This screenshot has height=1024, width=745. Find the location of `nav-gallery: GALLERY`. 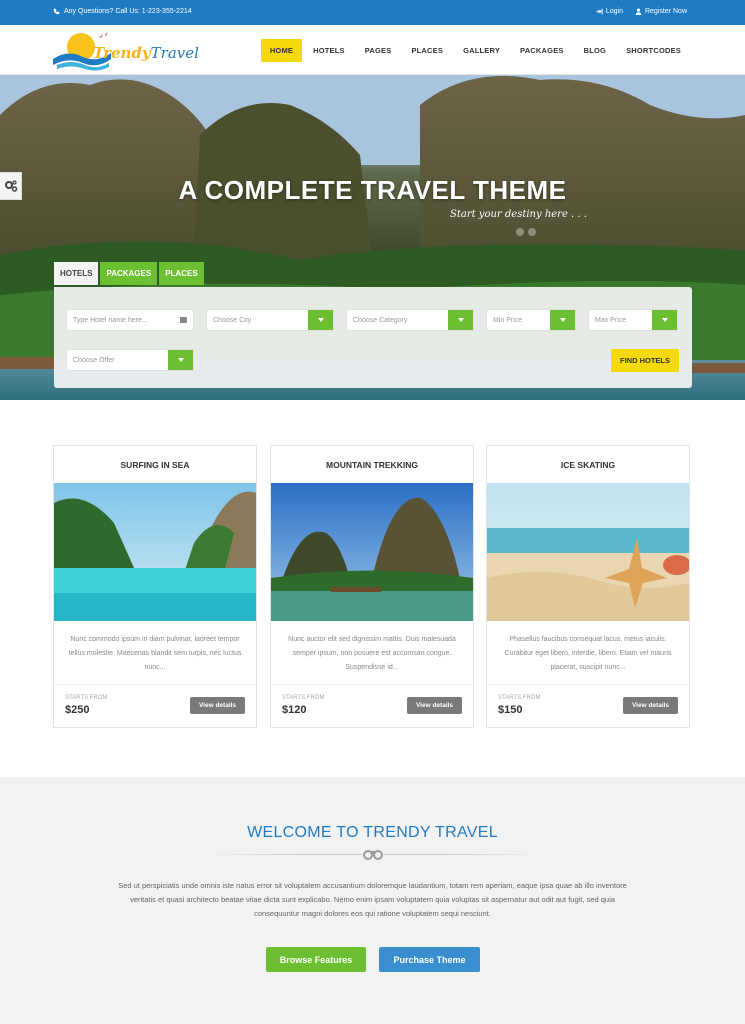

nav-gallery: GALLERY is located at coordinates (481, 50).